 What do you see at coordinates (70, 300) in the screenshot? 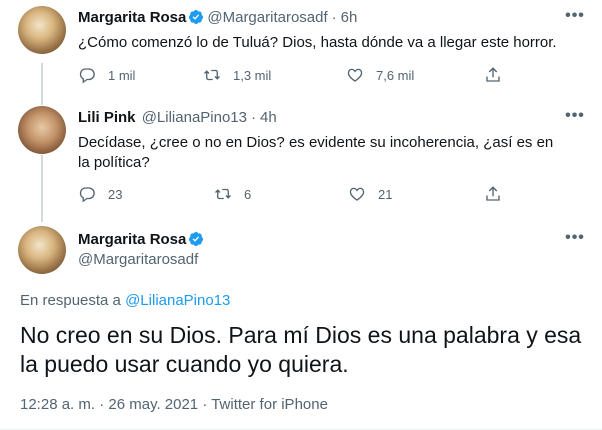
I see `reply-prefix: En respuesta a` at bounding box center [70, 300].